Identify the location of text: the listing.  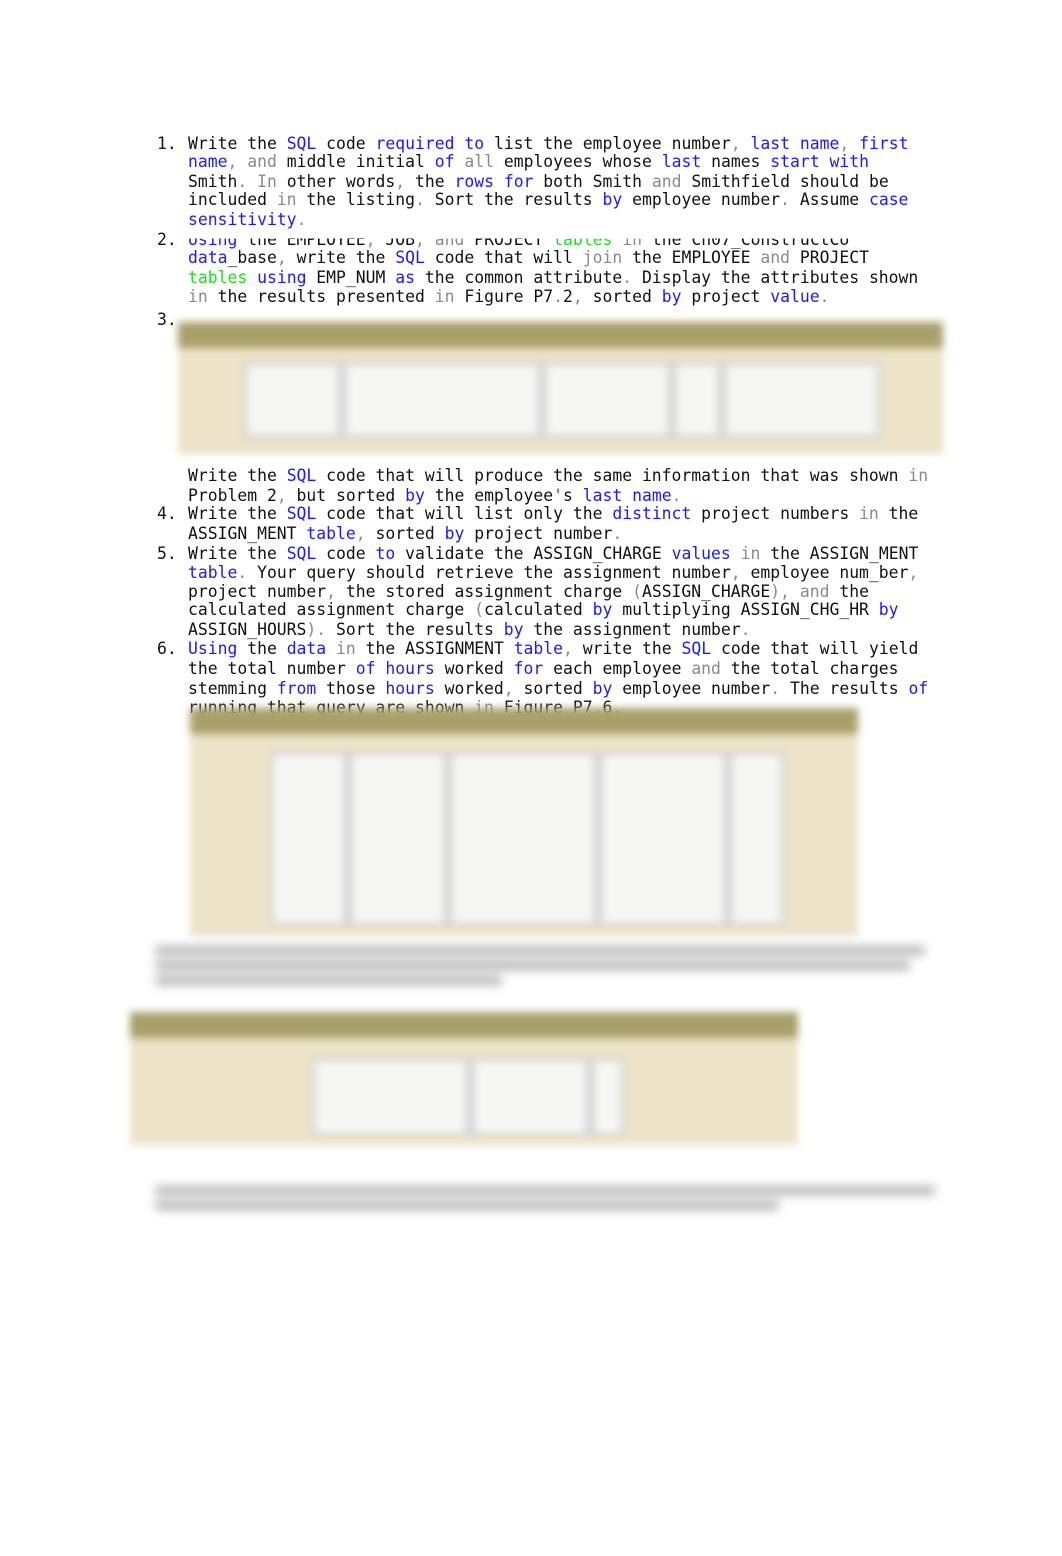
(355, 199).